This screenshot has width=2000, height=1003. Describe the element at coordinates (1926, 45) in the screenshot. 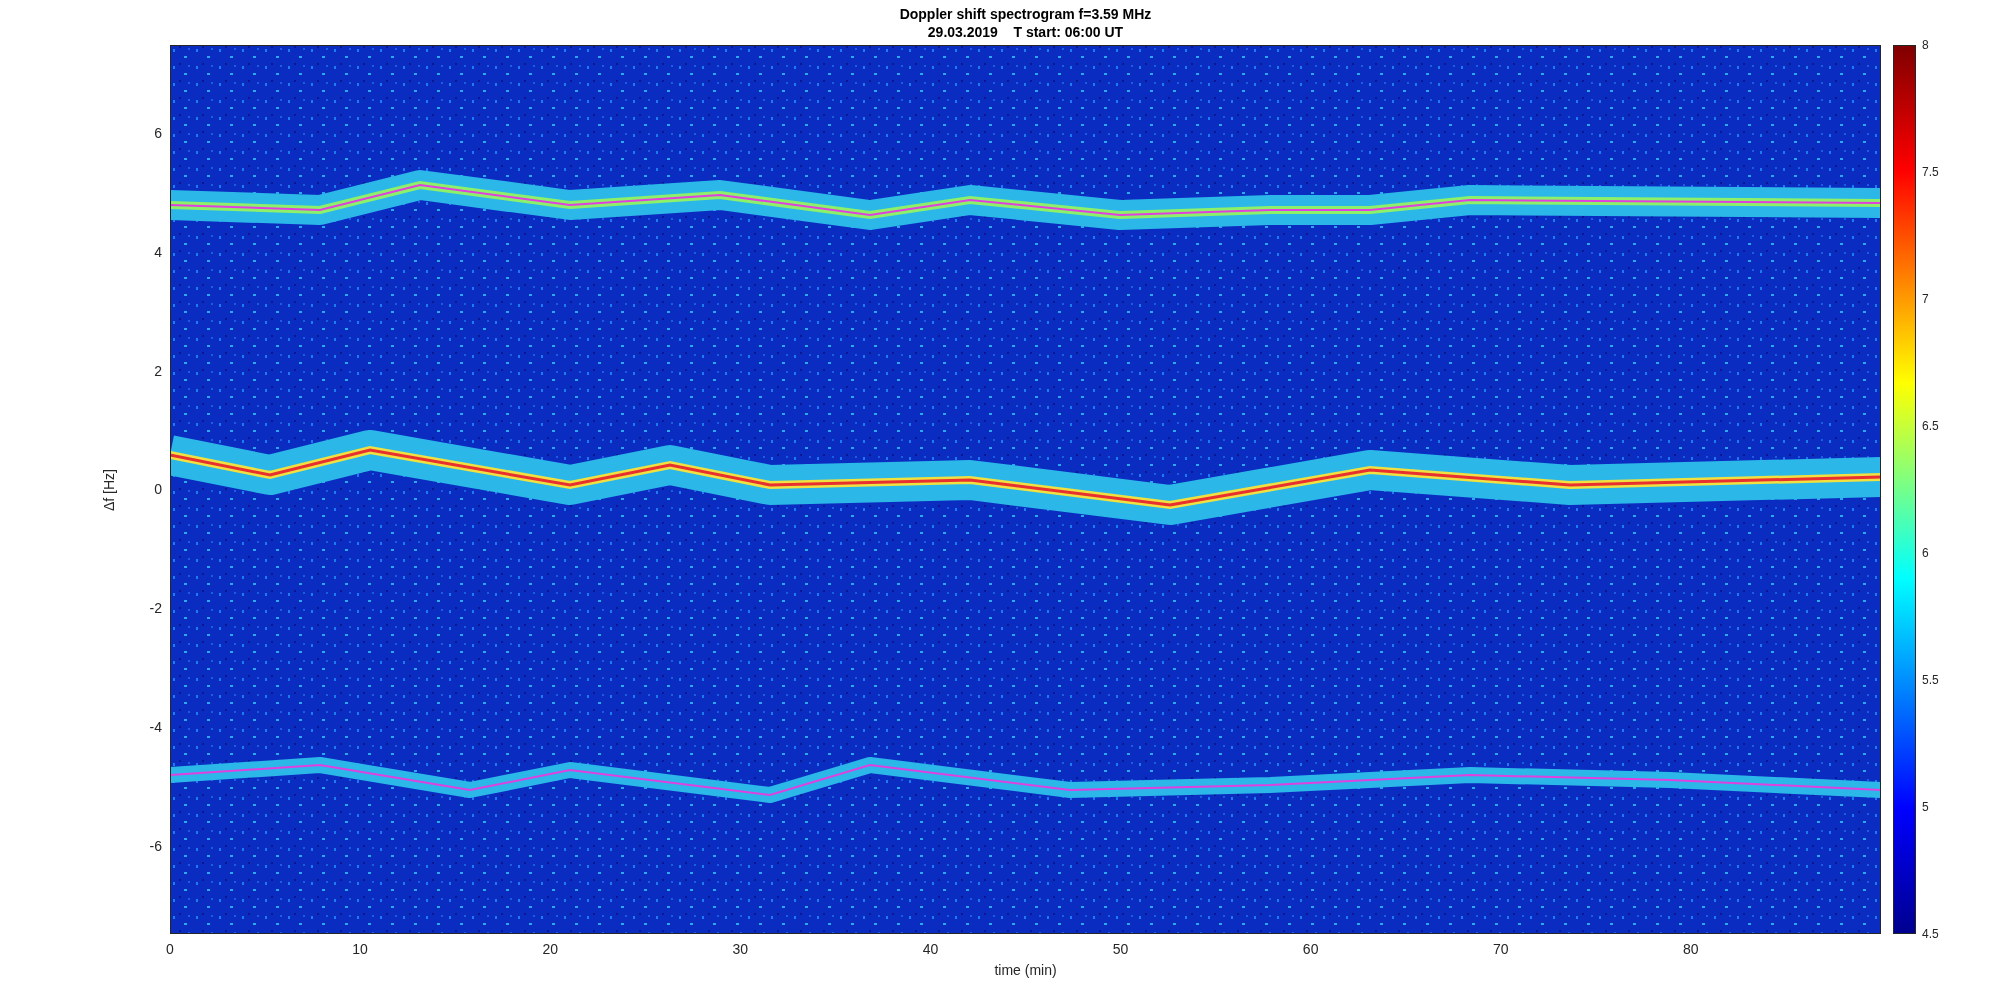

I see `colorbar-tick-label: 8` at that location.